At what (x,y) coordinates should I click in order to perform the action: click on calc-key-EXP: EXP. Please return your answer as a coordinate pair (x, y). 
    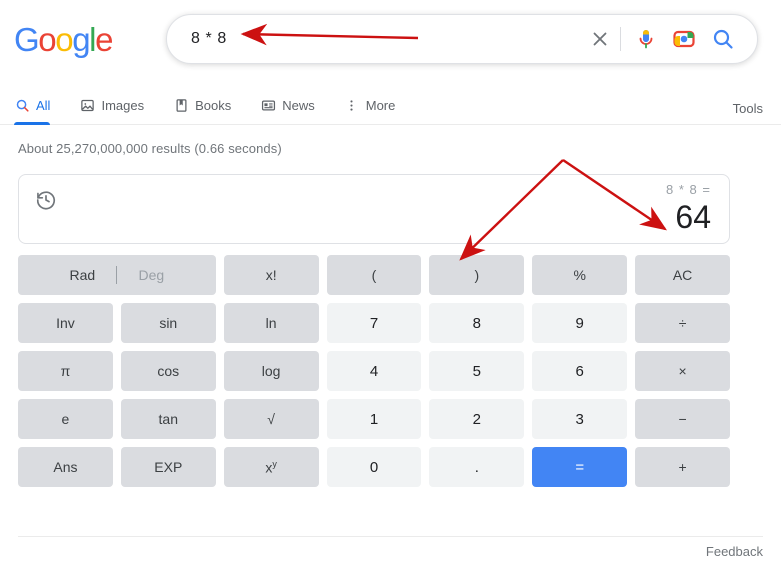
    Looking at the image, I should click on (168, 467).